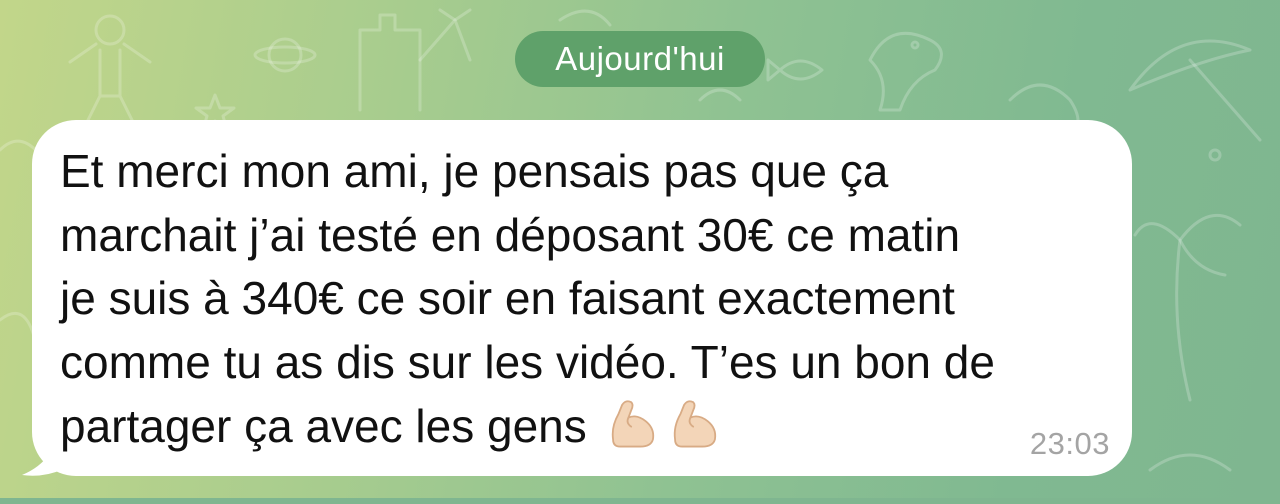 The height and width of the screenshot is (504, 1280). I want to click on date-separator: Aujourd'hui, so click(640, 59).